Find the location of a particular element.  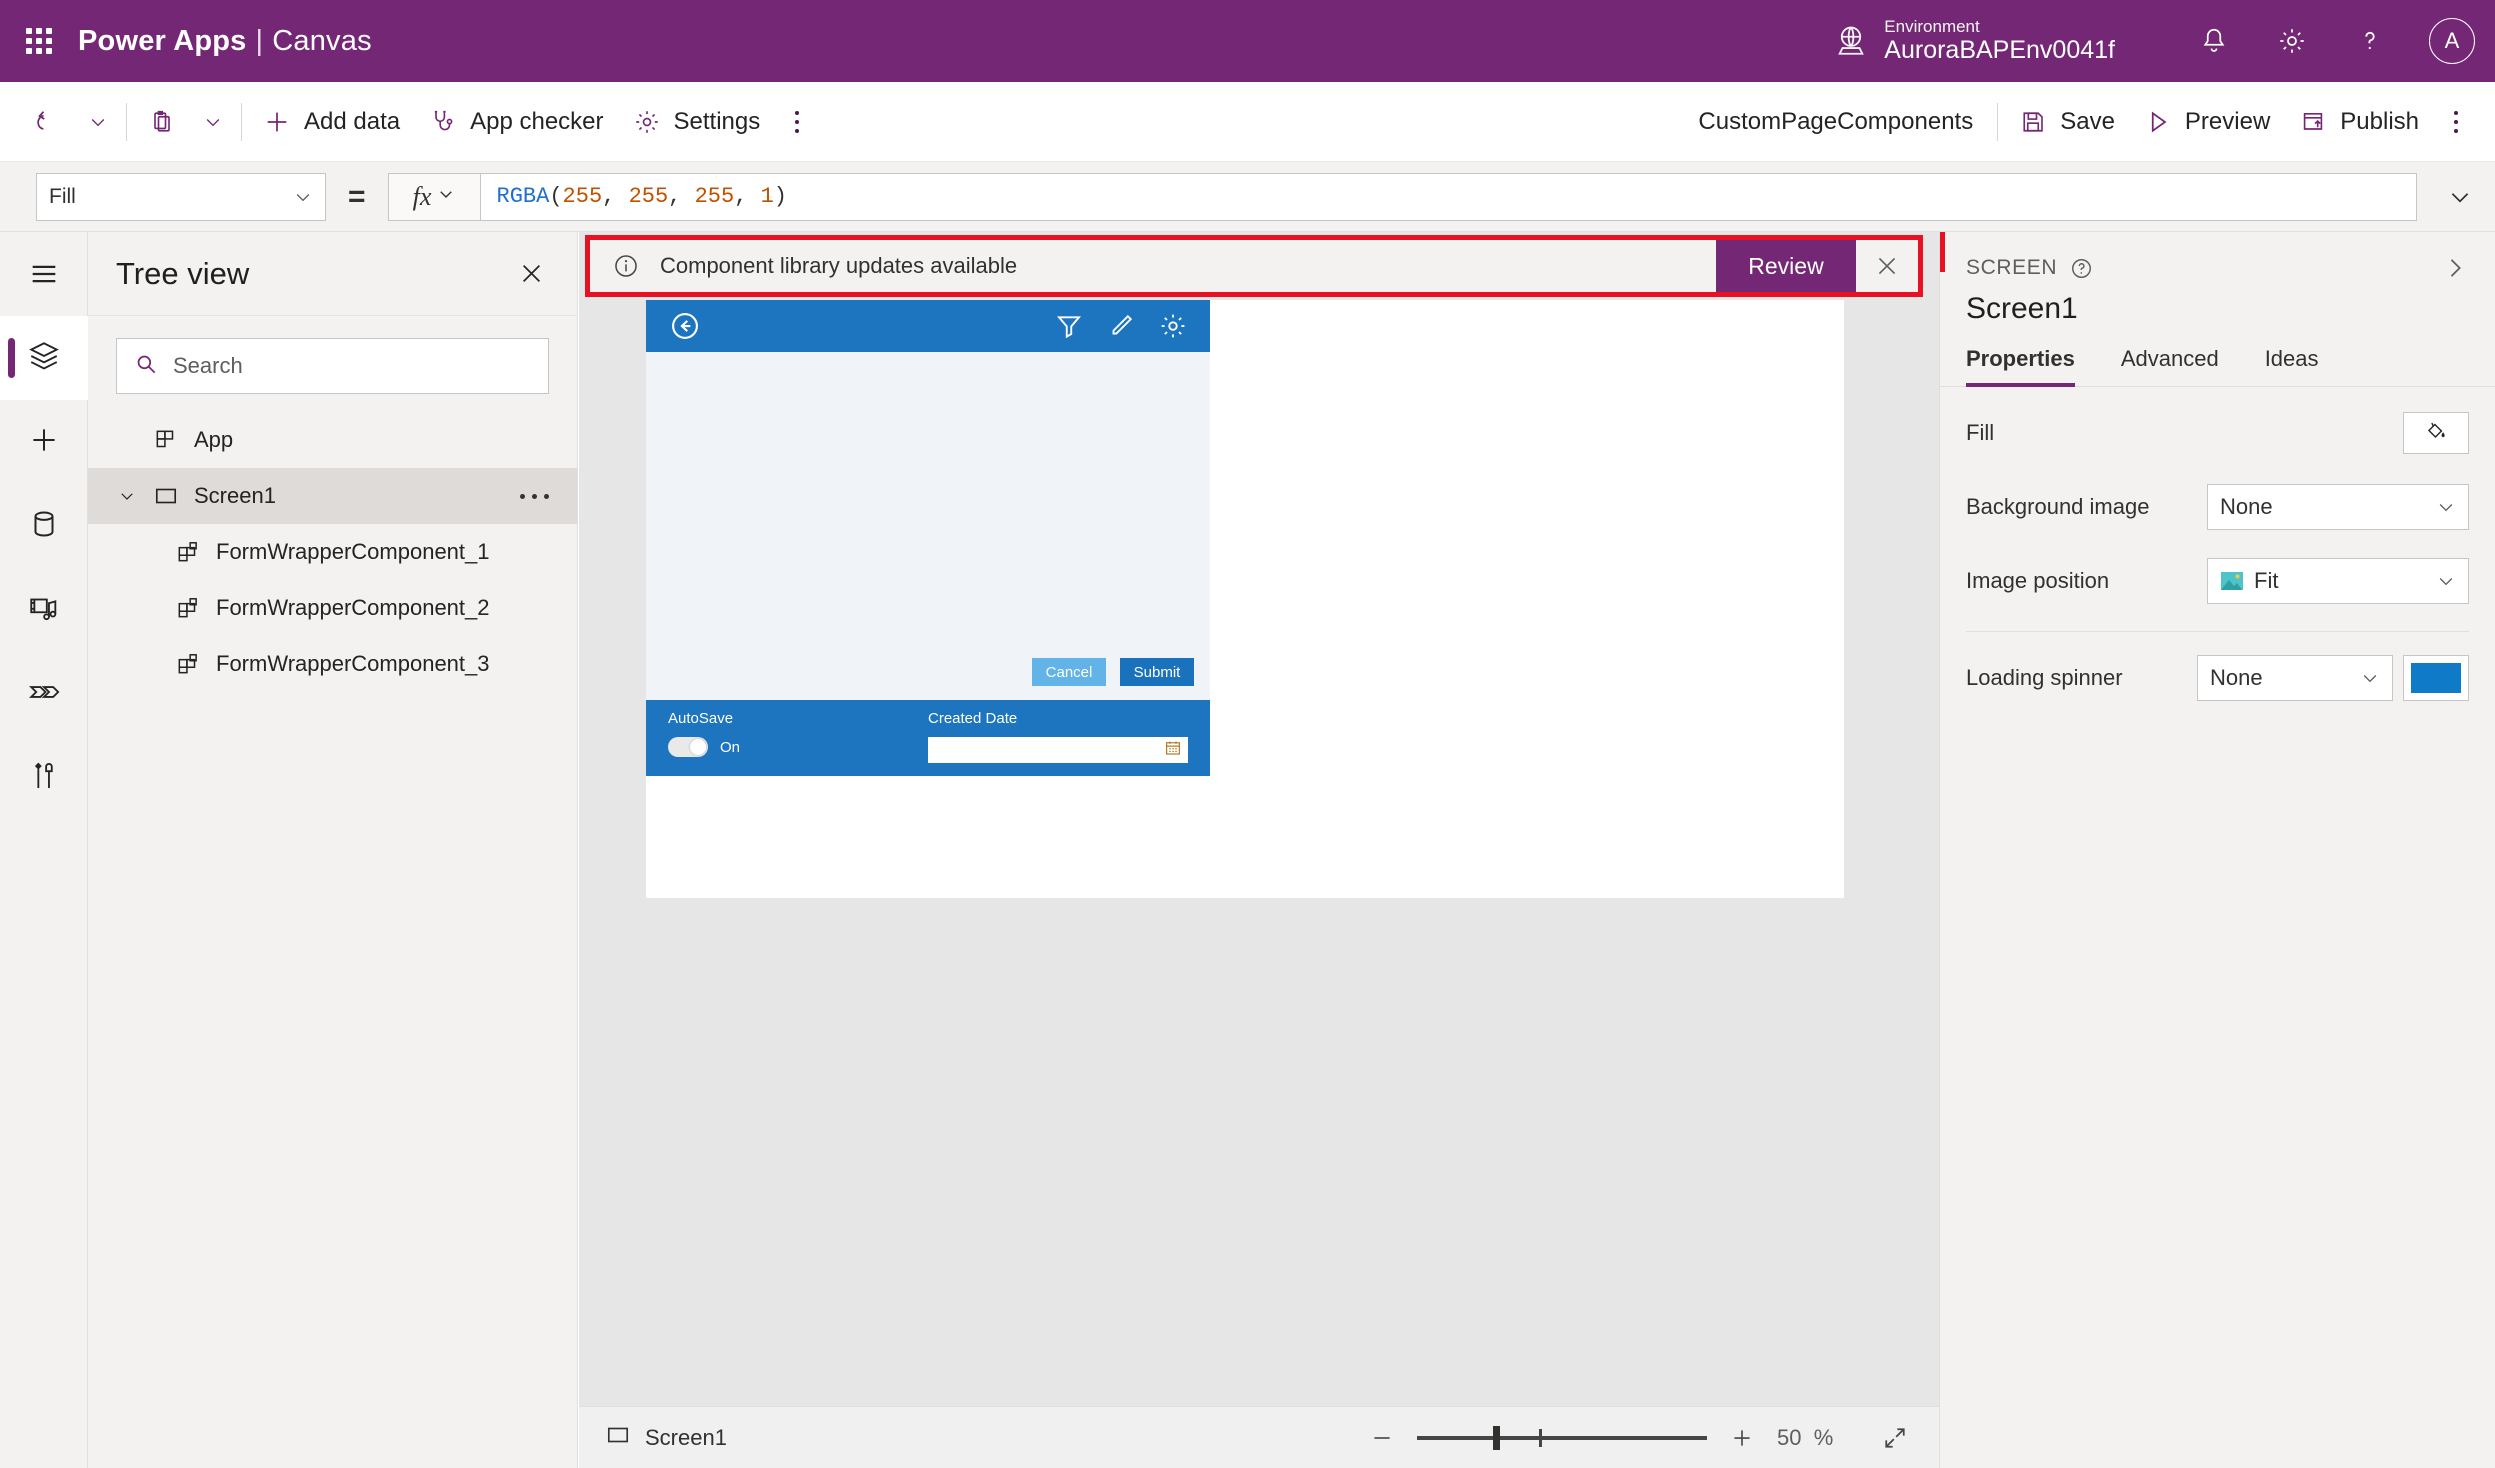

brand-title: Power Apps | Canvas is located at coordinates (225, 41).